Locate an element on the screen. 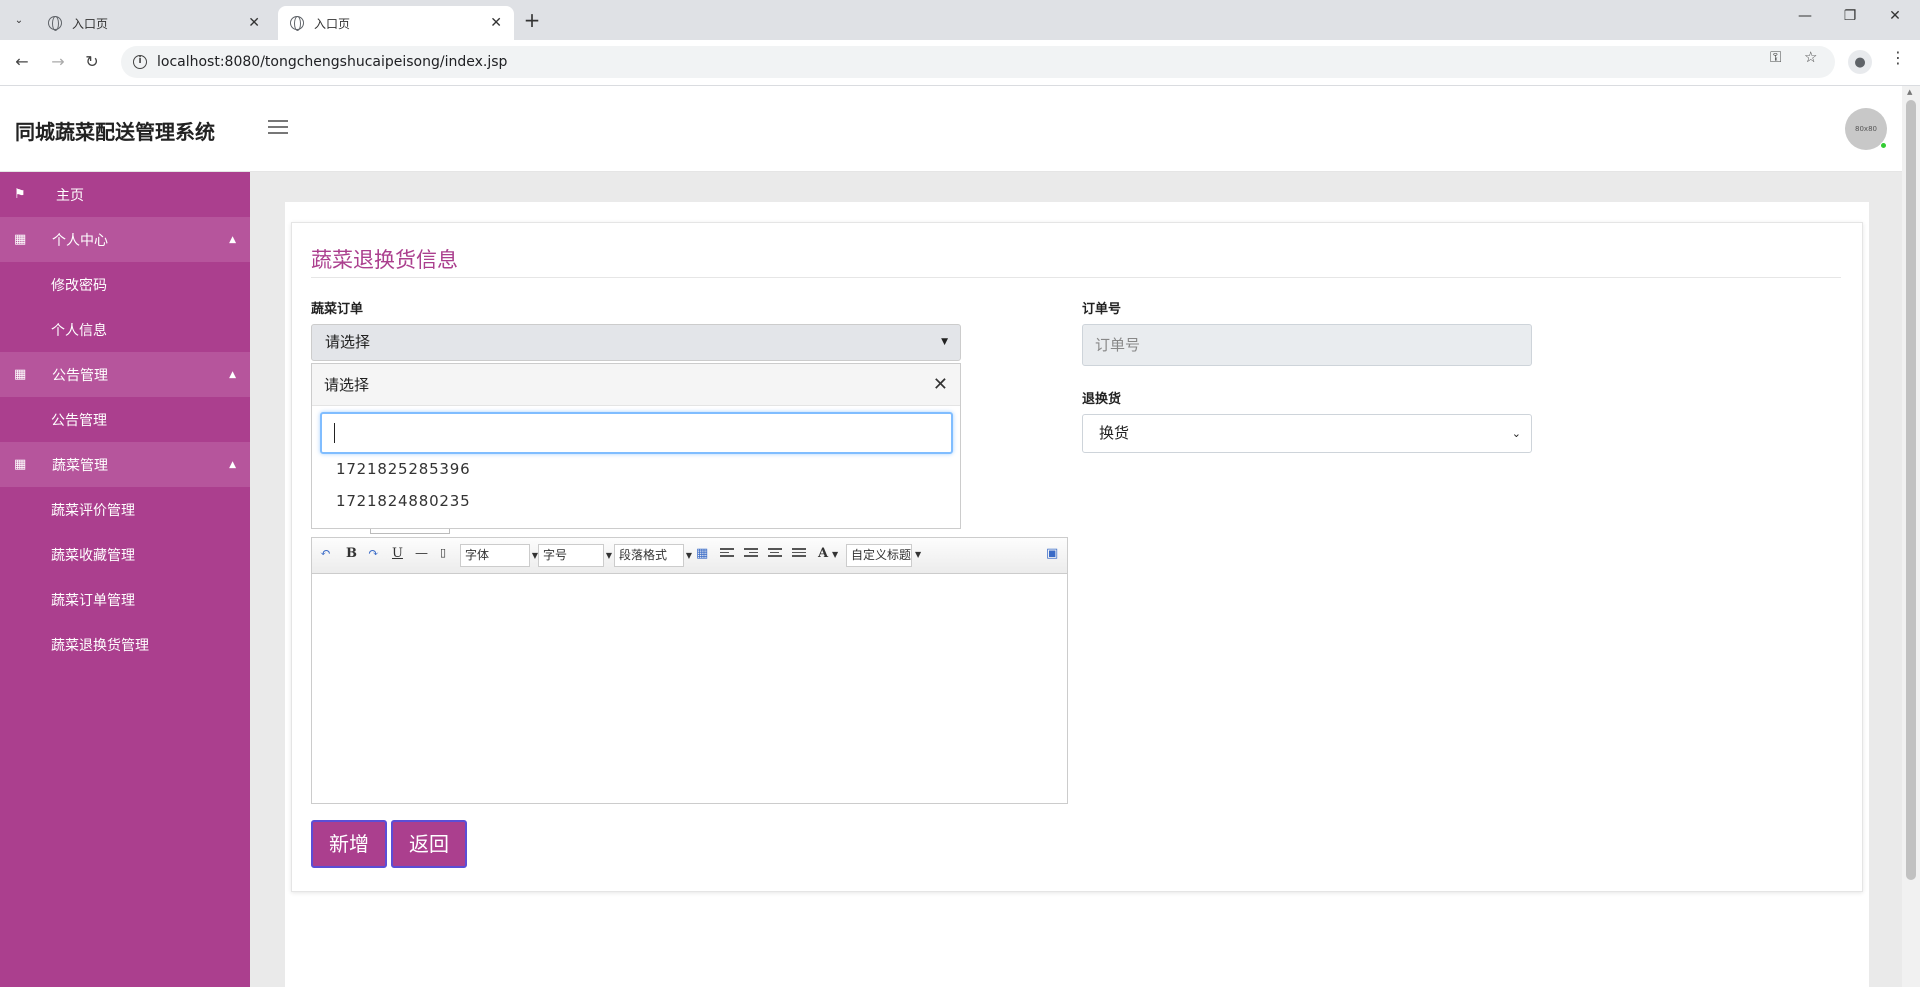 Image resolution: width=1920 pixels, height=987 pixels. sidebar-group-notice: ▦ 公告管理 ▲ is located at coordinates (125, 374).